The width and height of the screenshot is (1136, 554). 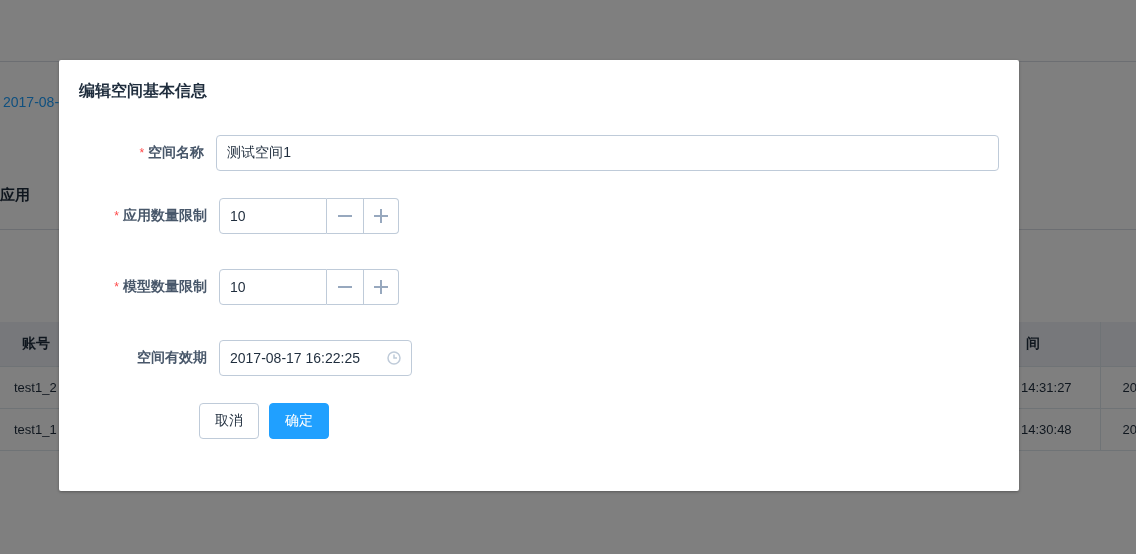 I want to click on datetime-field: 2017-08-17 16:22:25, so click(x=315, y=358).